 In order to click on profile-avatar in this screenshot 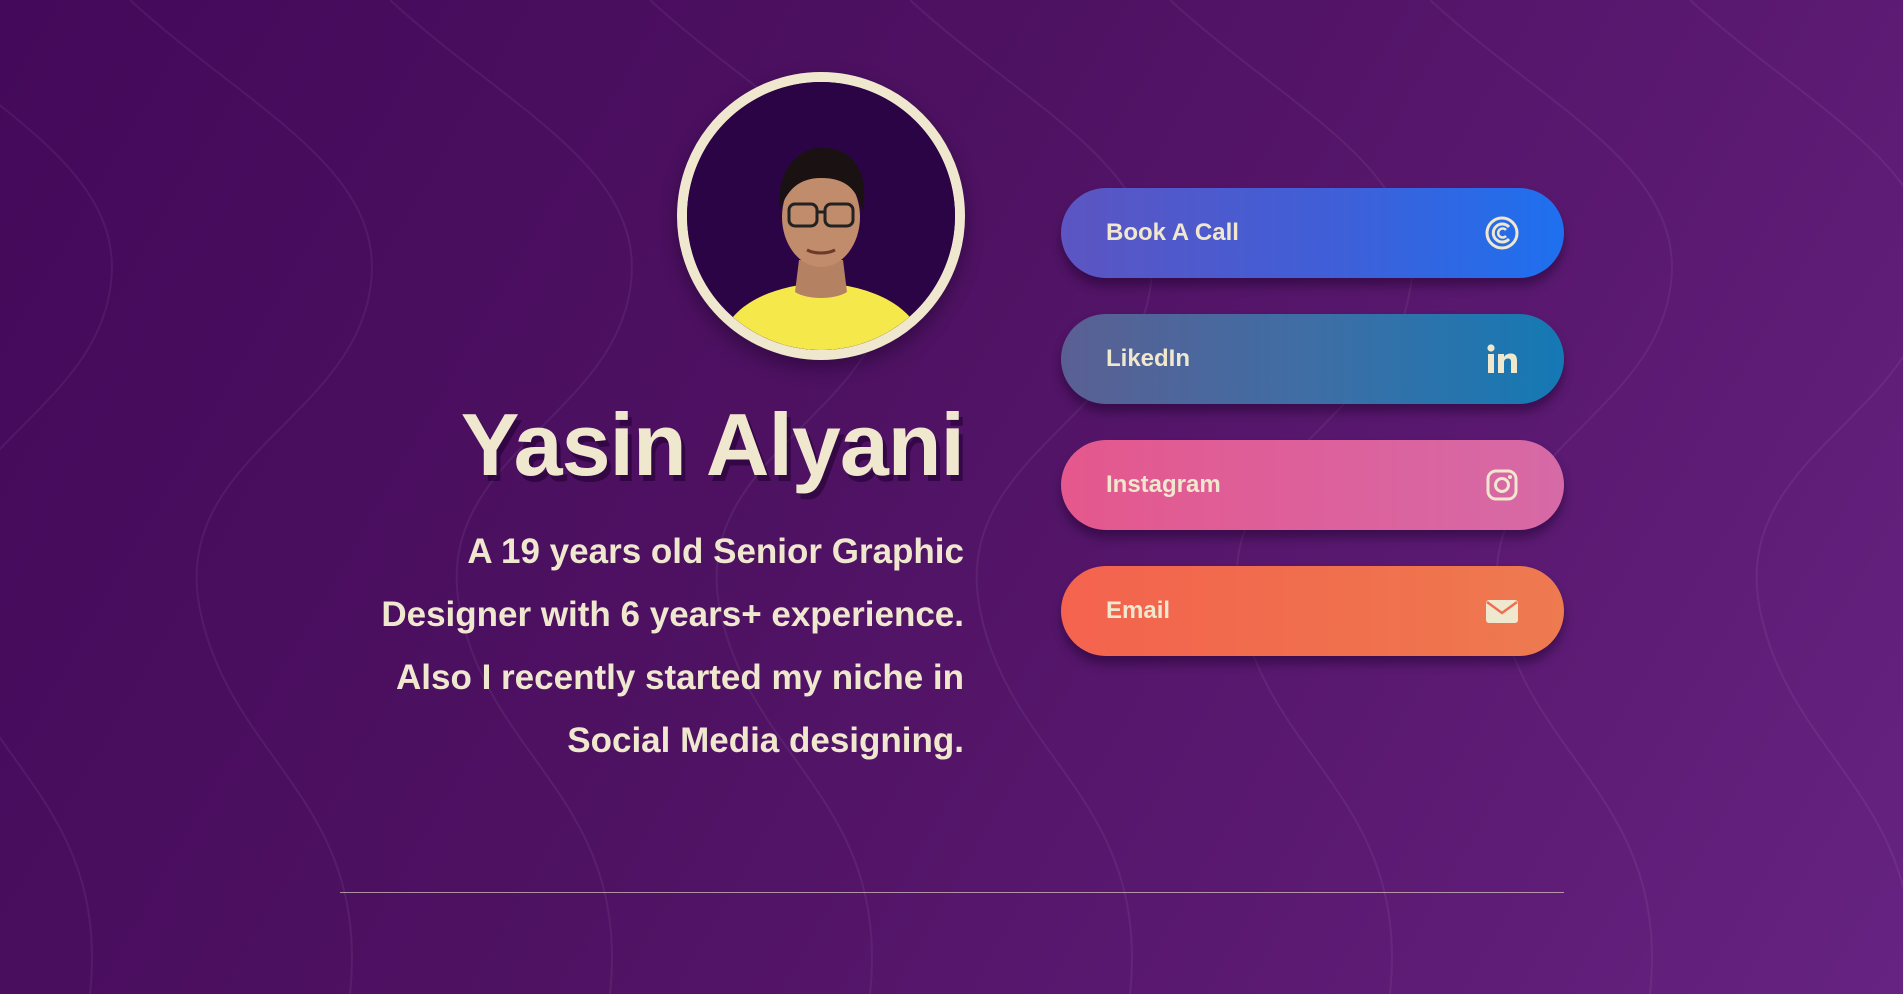, I will do `click(821, 216)`.